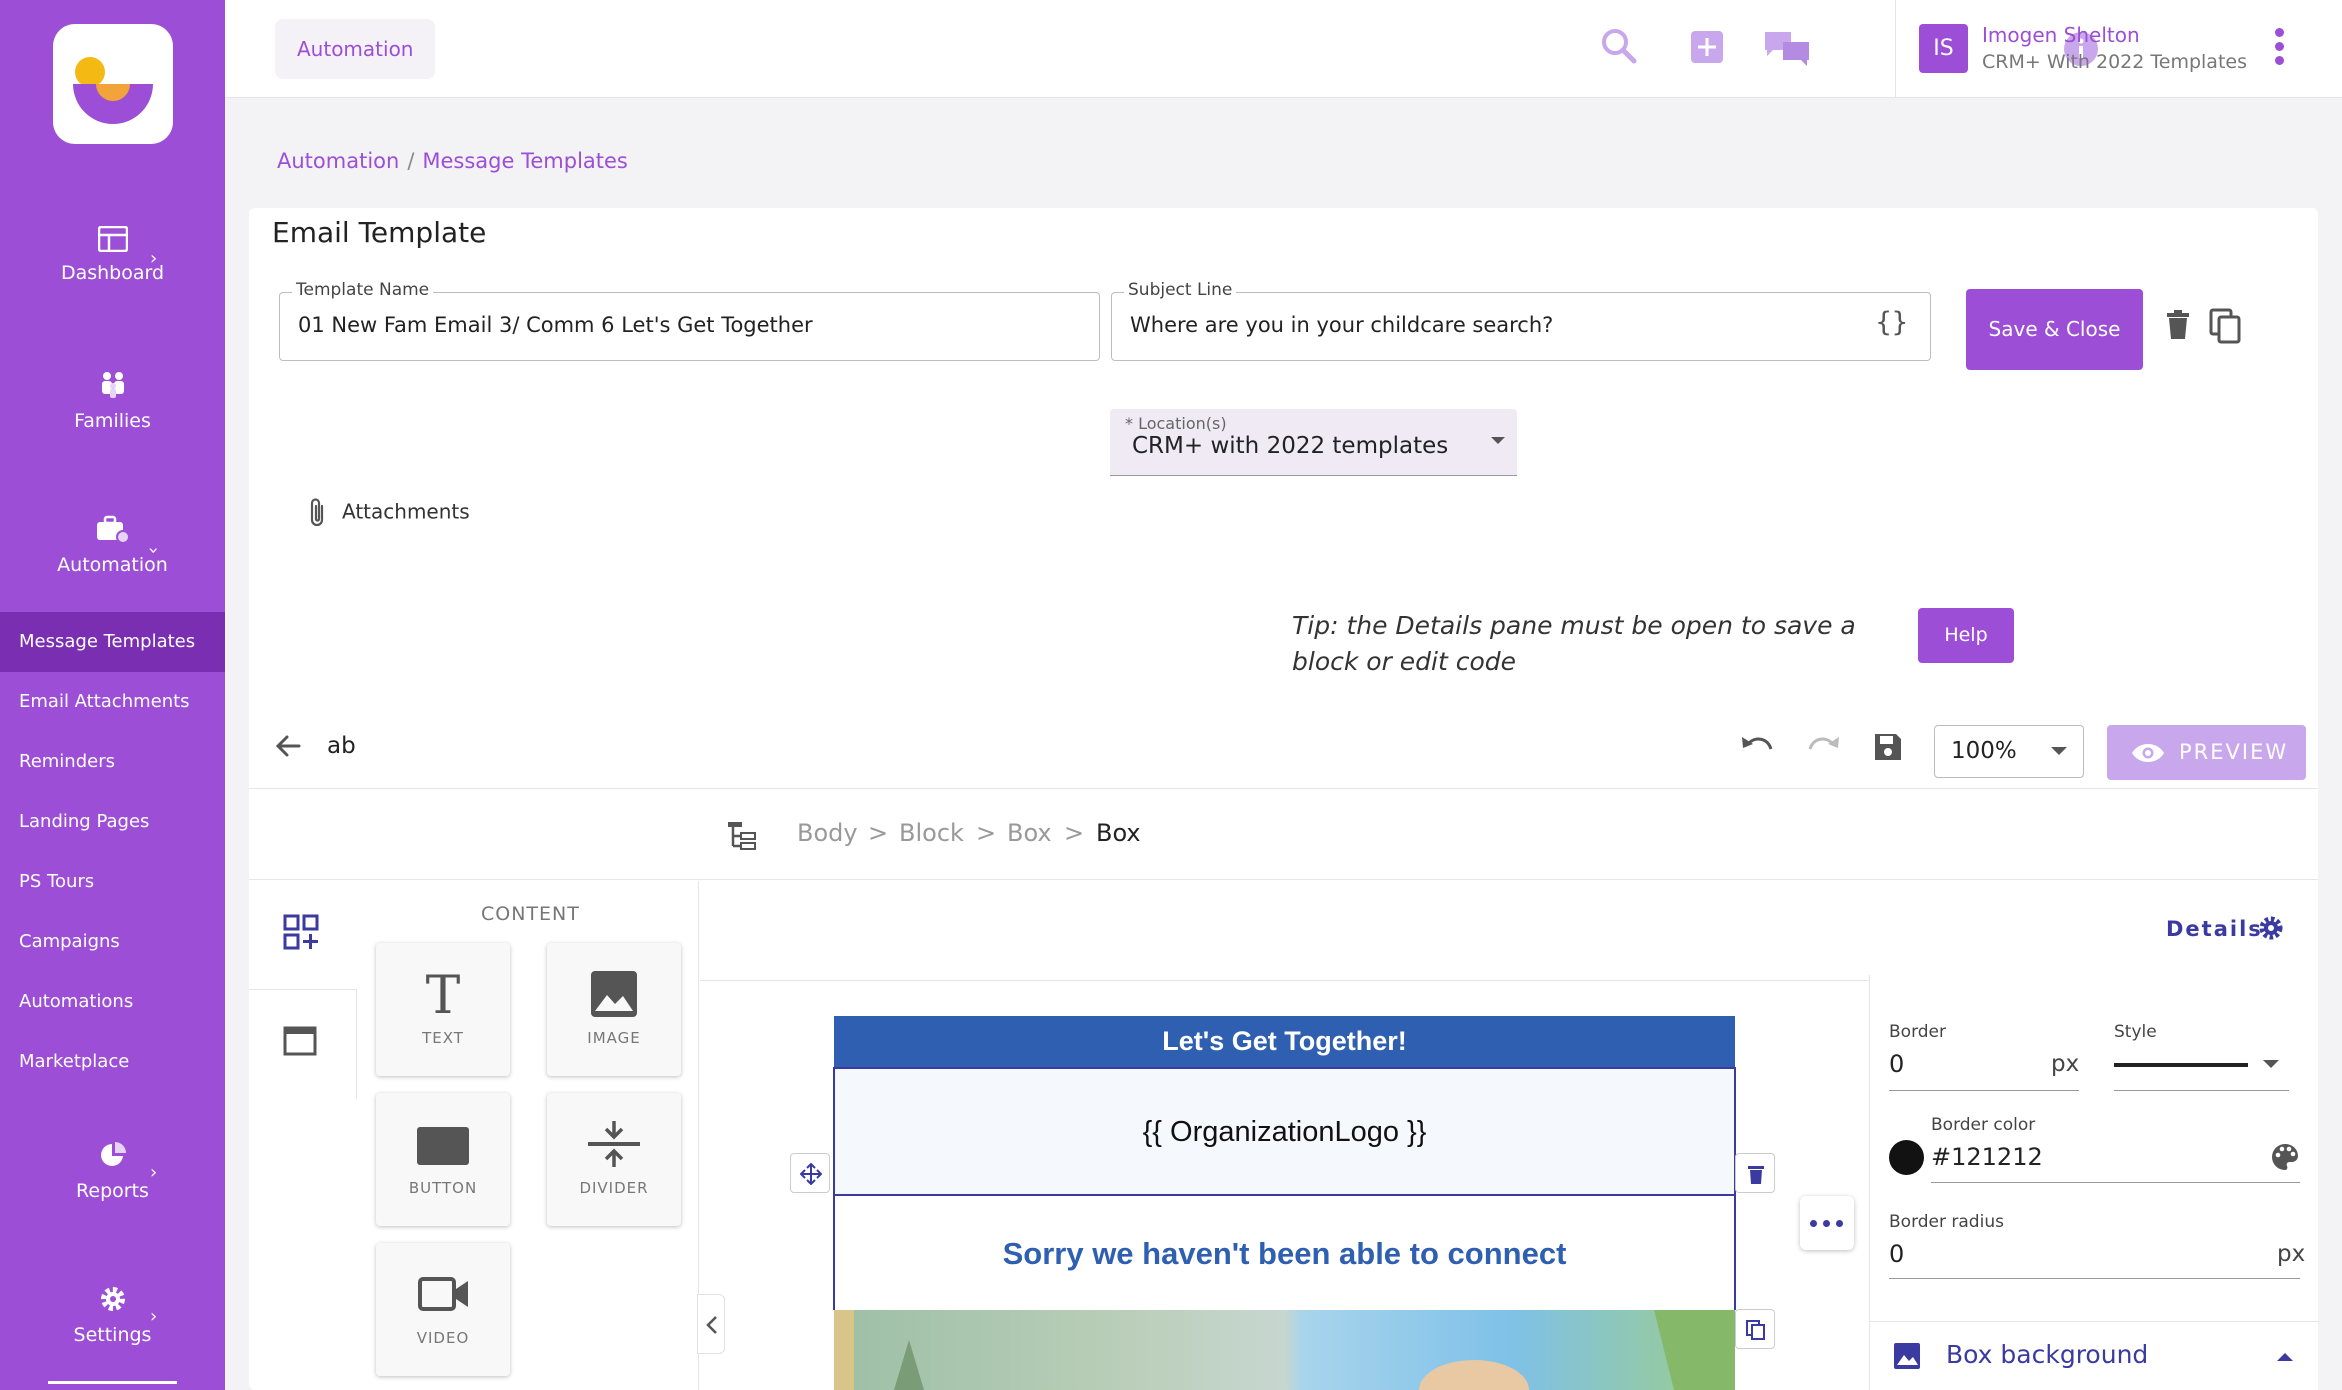  Describe the element at coordinates (1283, 835) in the screenshot. I see `element-path-bar: Body > Block > Box > Box` at that location.